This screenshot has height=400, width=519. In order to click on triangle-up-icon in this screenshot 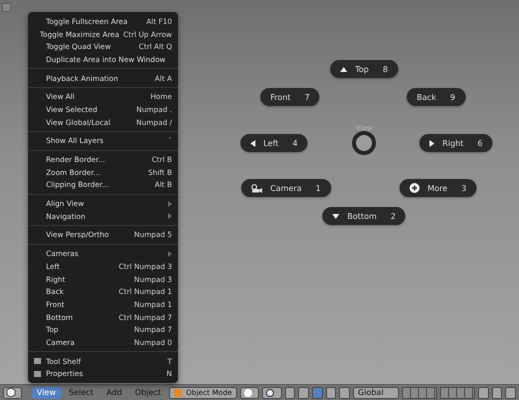, I will do `click(344, 69)`.